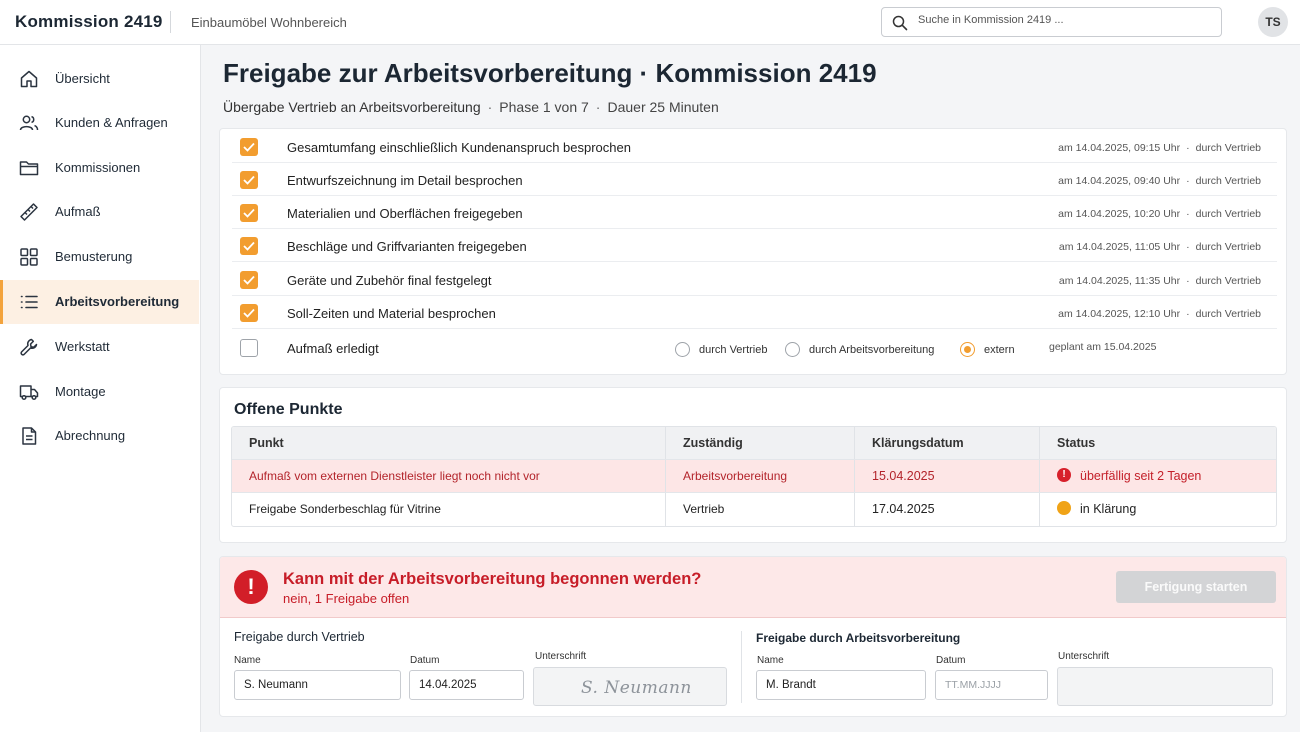 The width and height of the screenshot is (1300, 732). I want to click on phase-label: Phase 1 von 7, so click(544, 107).